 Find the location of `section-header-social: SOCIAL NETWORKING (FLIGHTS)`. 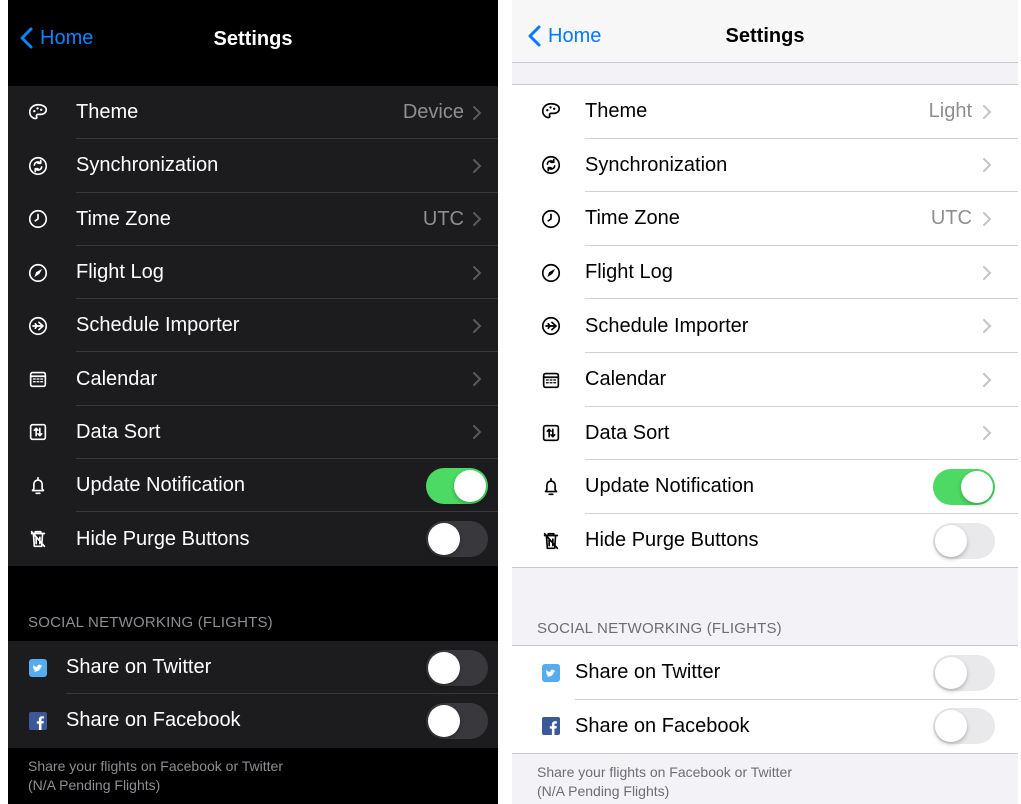

section-header-social: SOCIAL NETWORKING (FLIGHTS) is located at coordinates (659, 628).